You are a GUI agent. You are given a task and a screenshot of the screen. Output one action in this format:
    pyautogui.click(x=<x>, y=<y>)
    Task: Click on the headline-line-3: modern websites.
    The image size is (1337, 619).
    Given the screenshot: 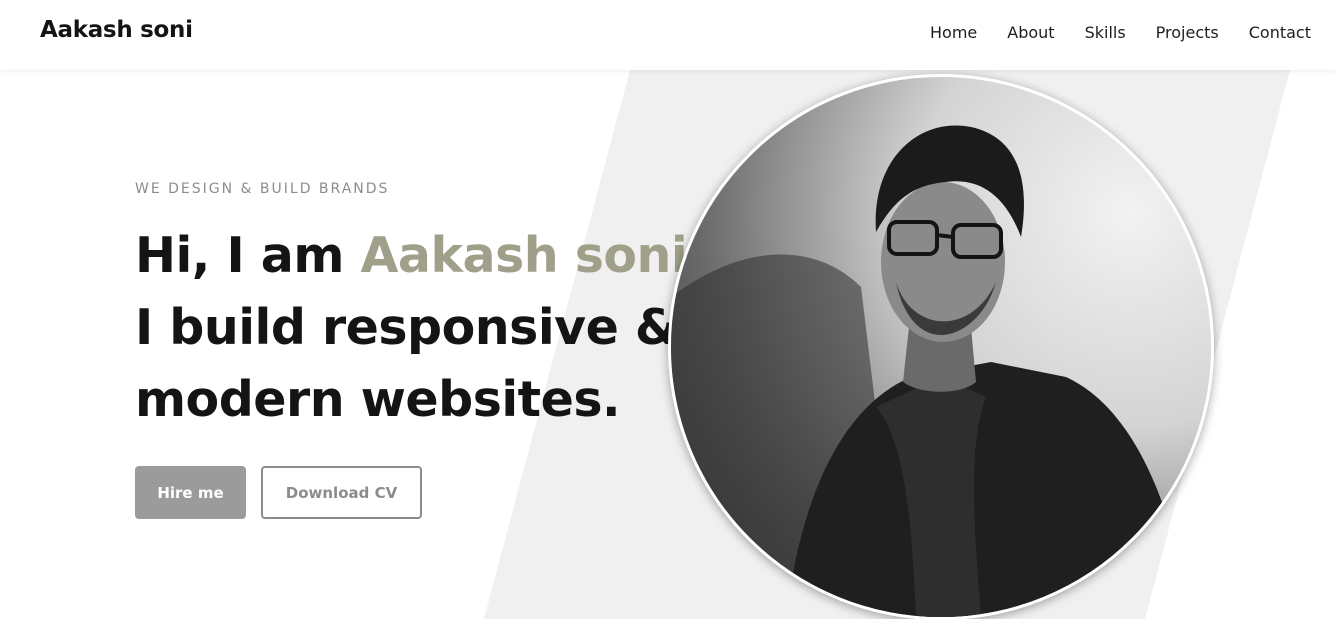 What is the action you would take?
    pyautogui.click(x=378, y=399)
    